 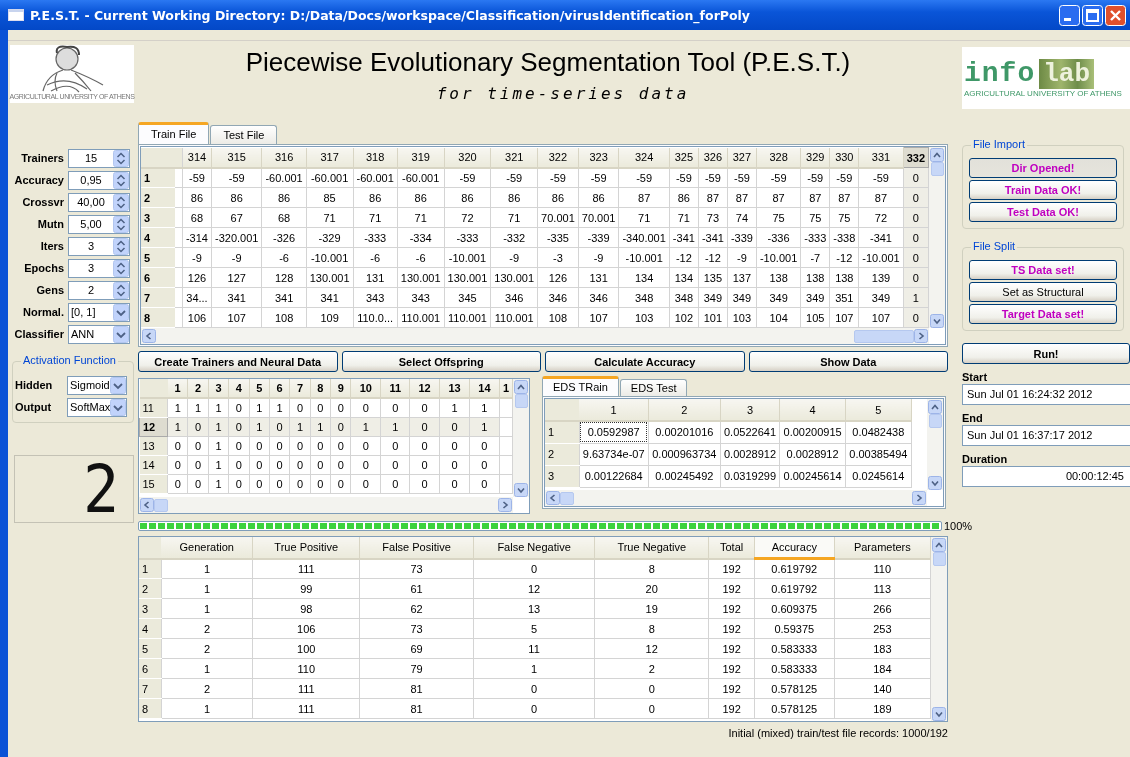 I want to click on action-button: Calculate Accuracy, so click(x=645, y=361).